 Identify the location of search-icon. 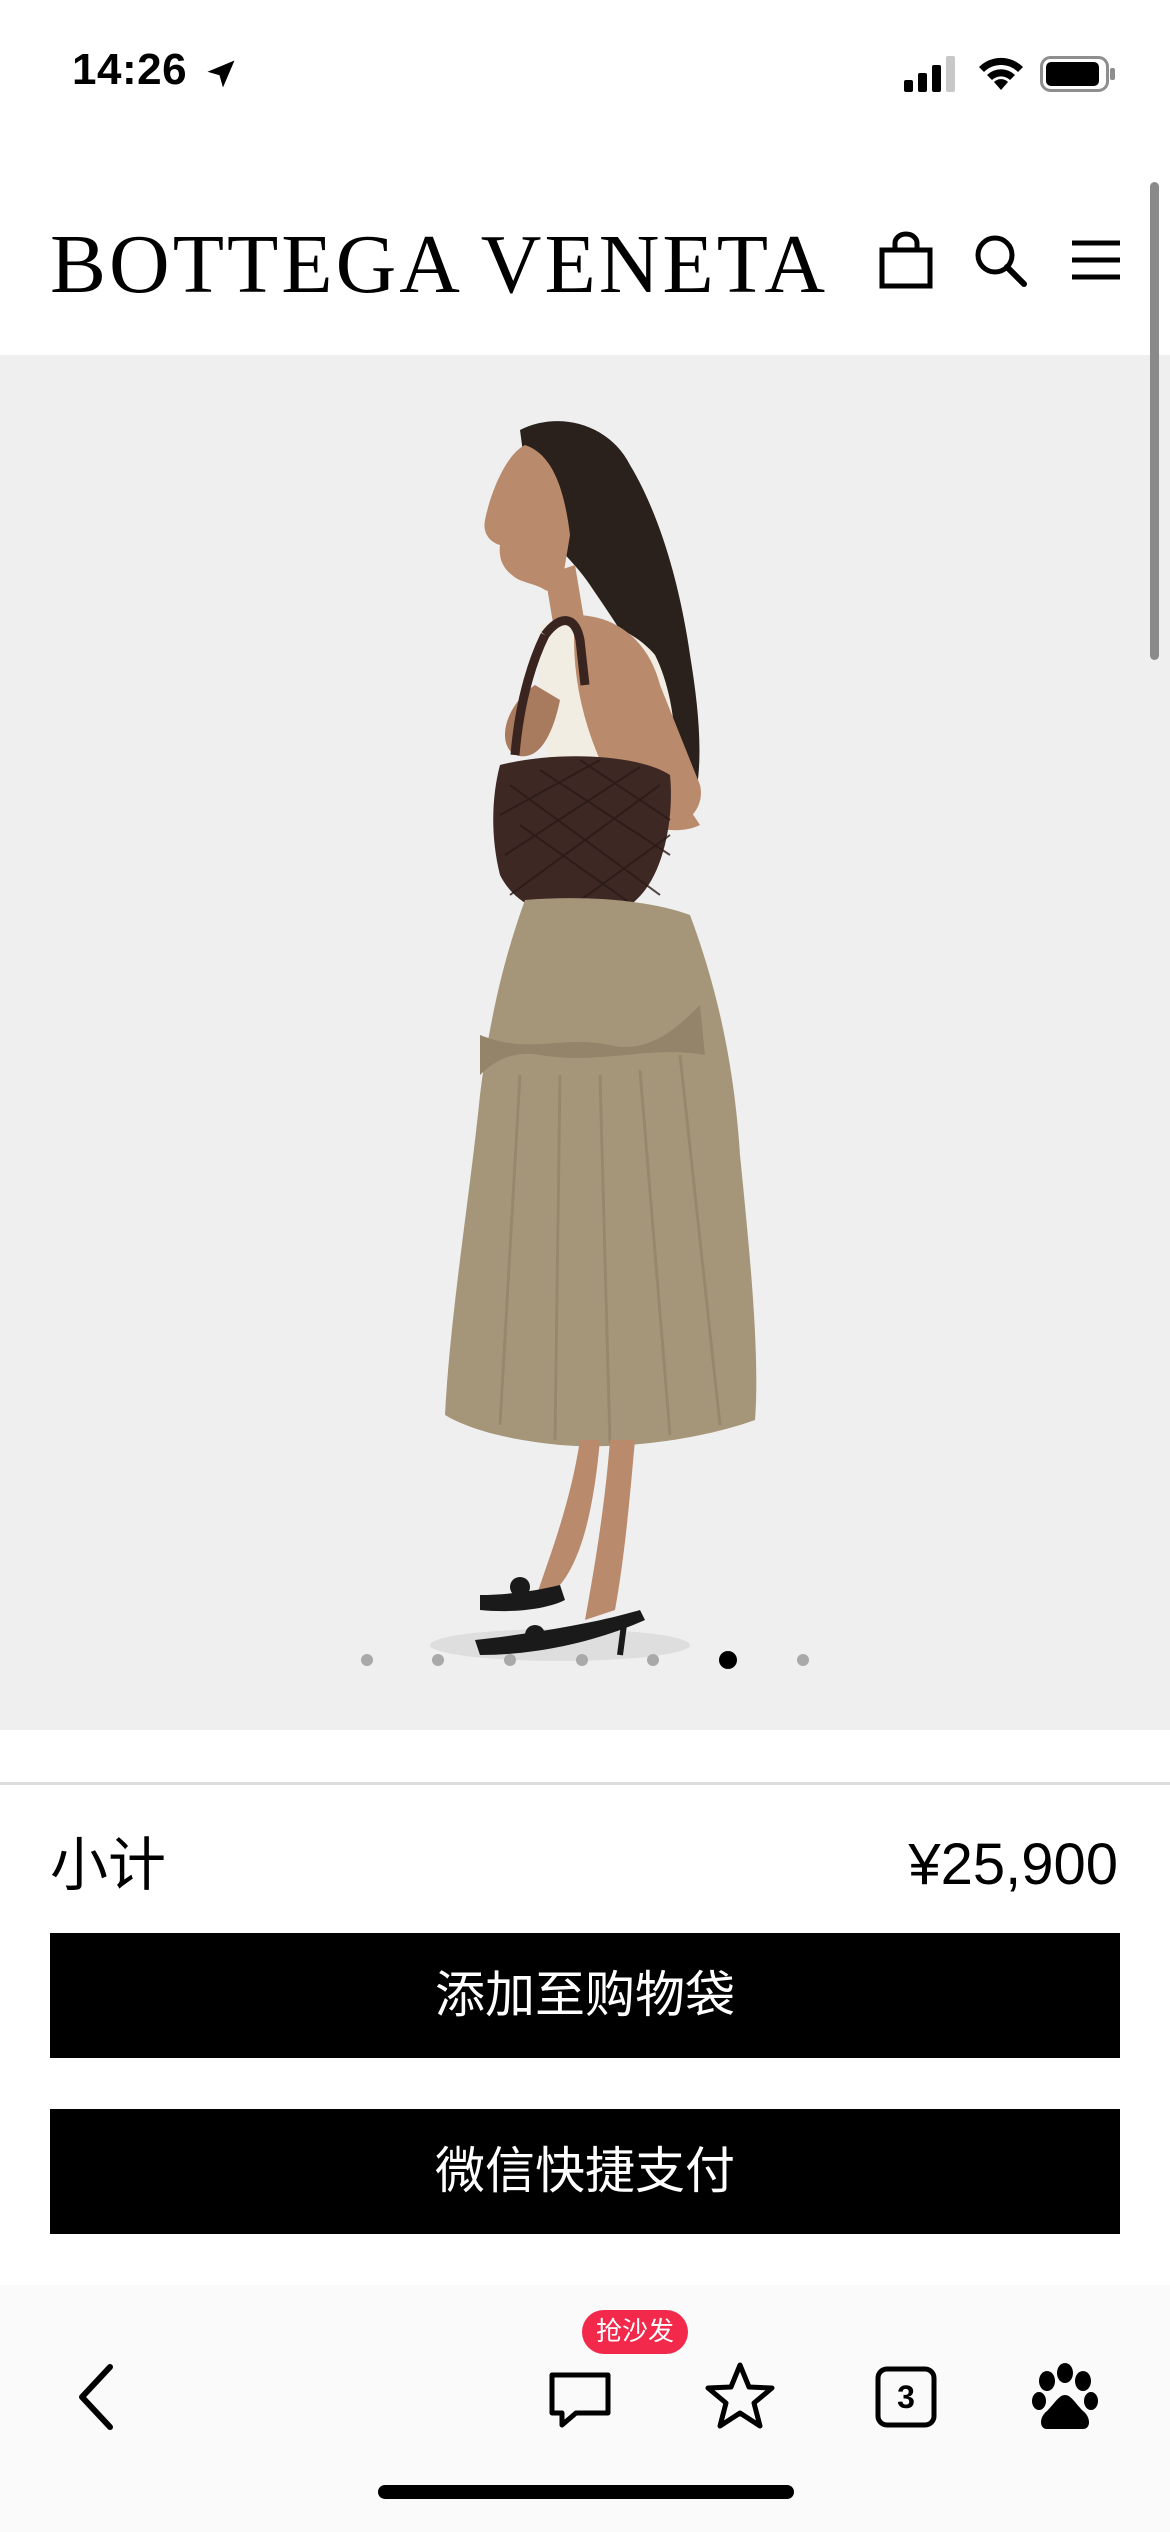
(1000, 260).